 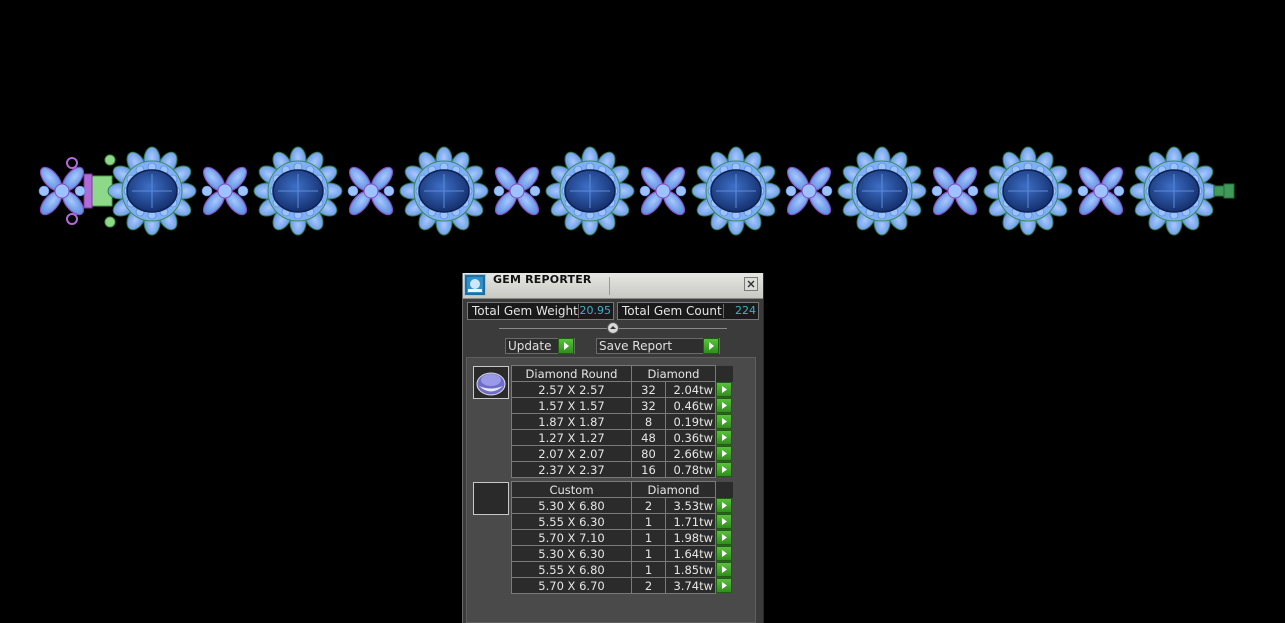 I want to click on gem-size: 5.30 X 6.80, so click(x=571, y=505).